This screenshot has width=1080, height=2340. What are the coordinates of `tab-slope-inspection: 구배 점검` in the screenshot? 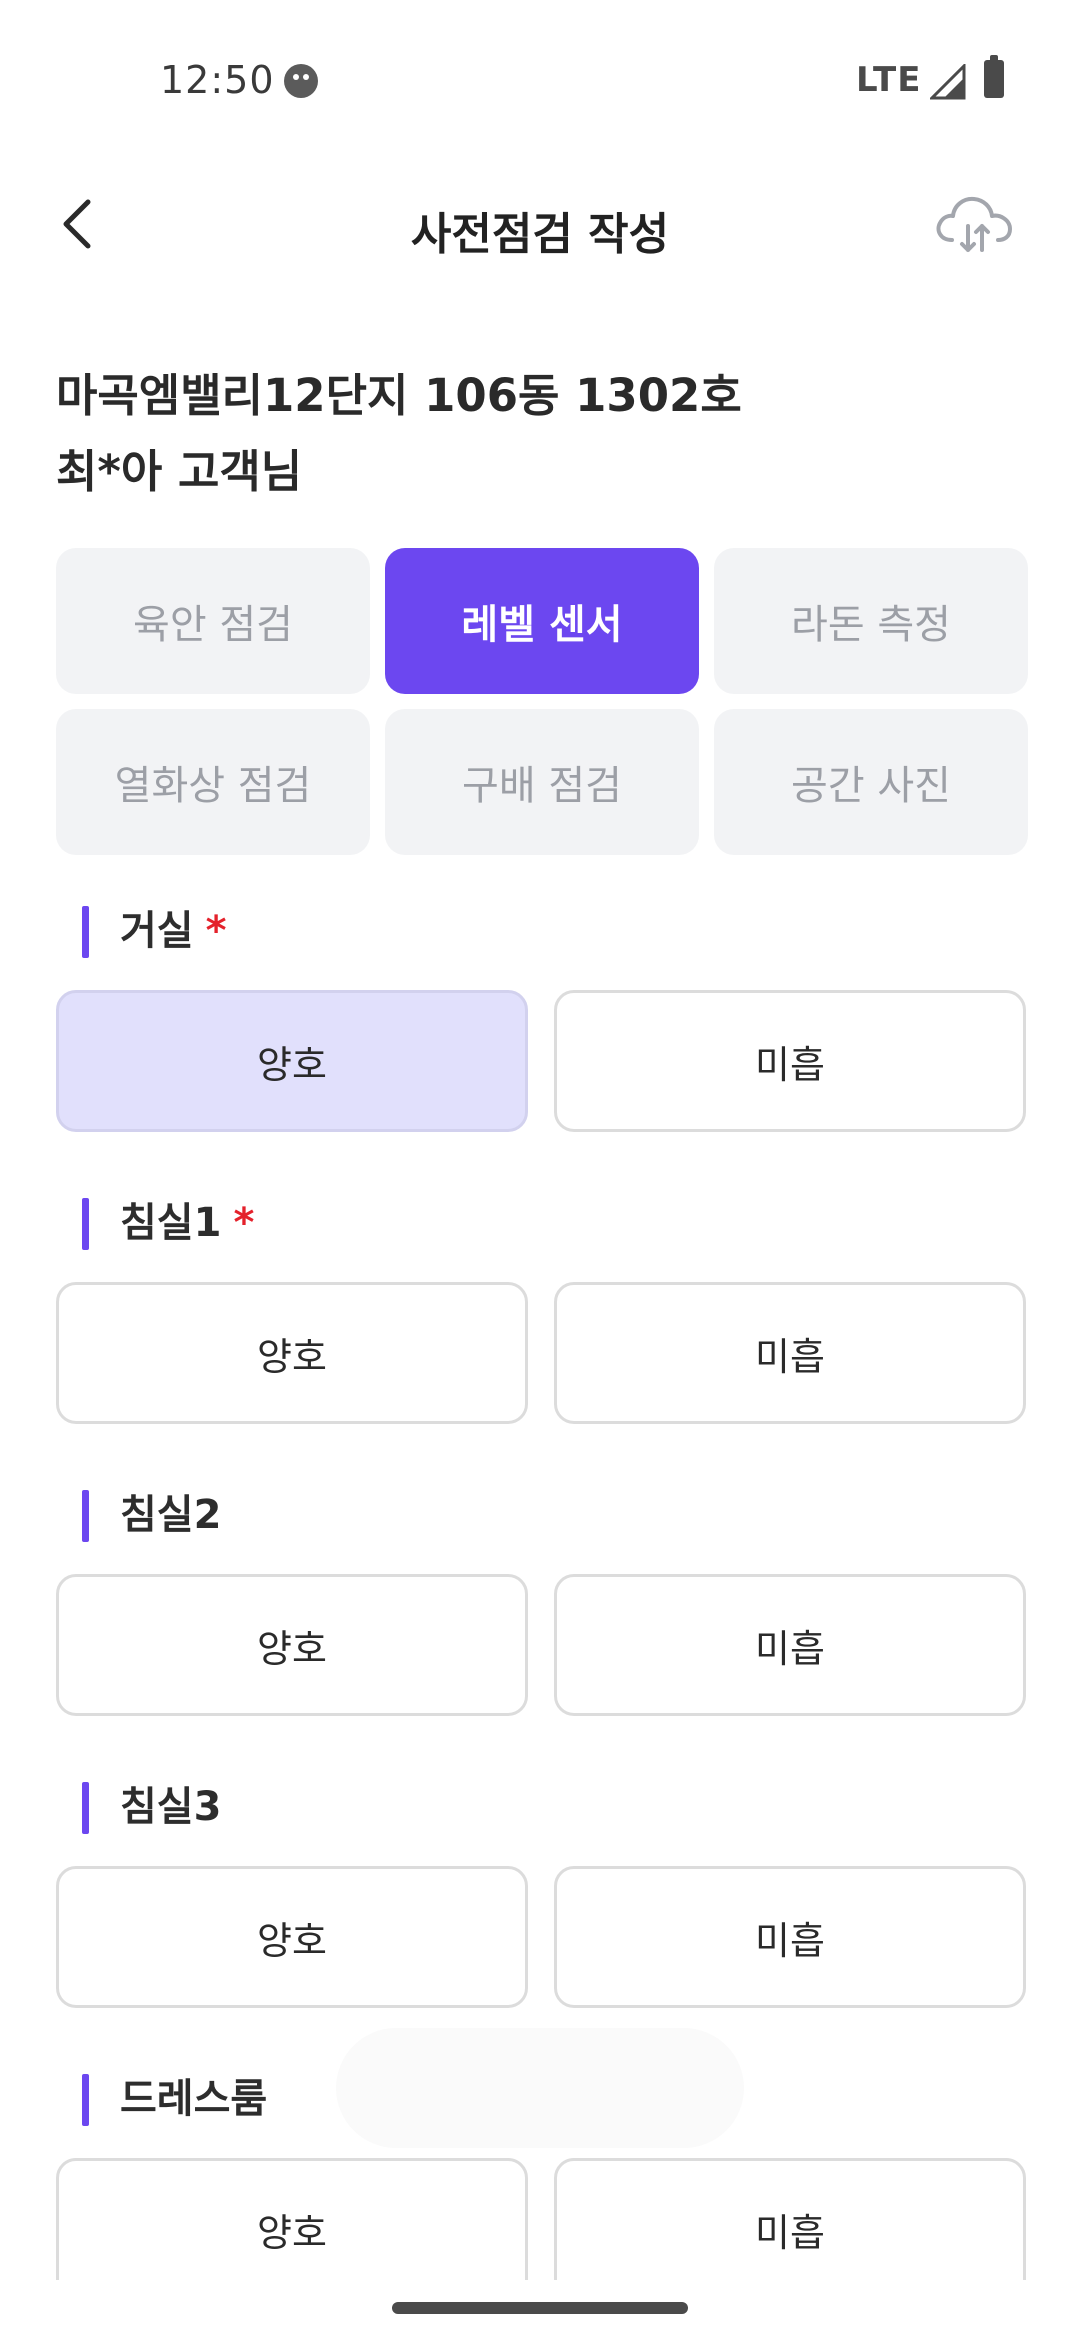 It's located at (542, 782).